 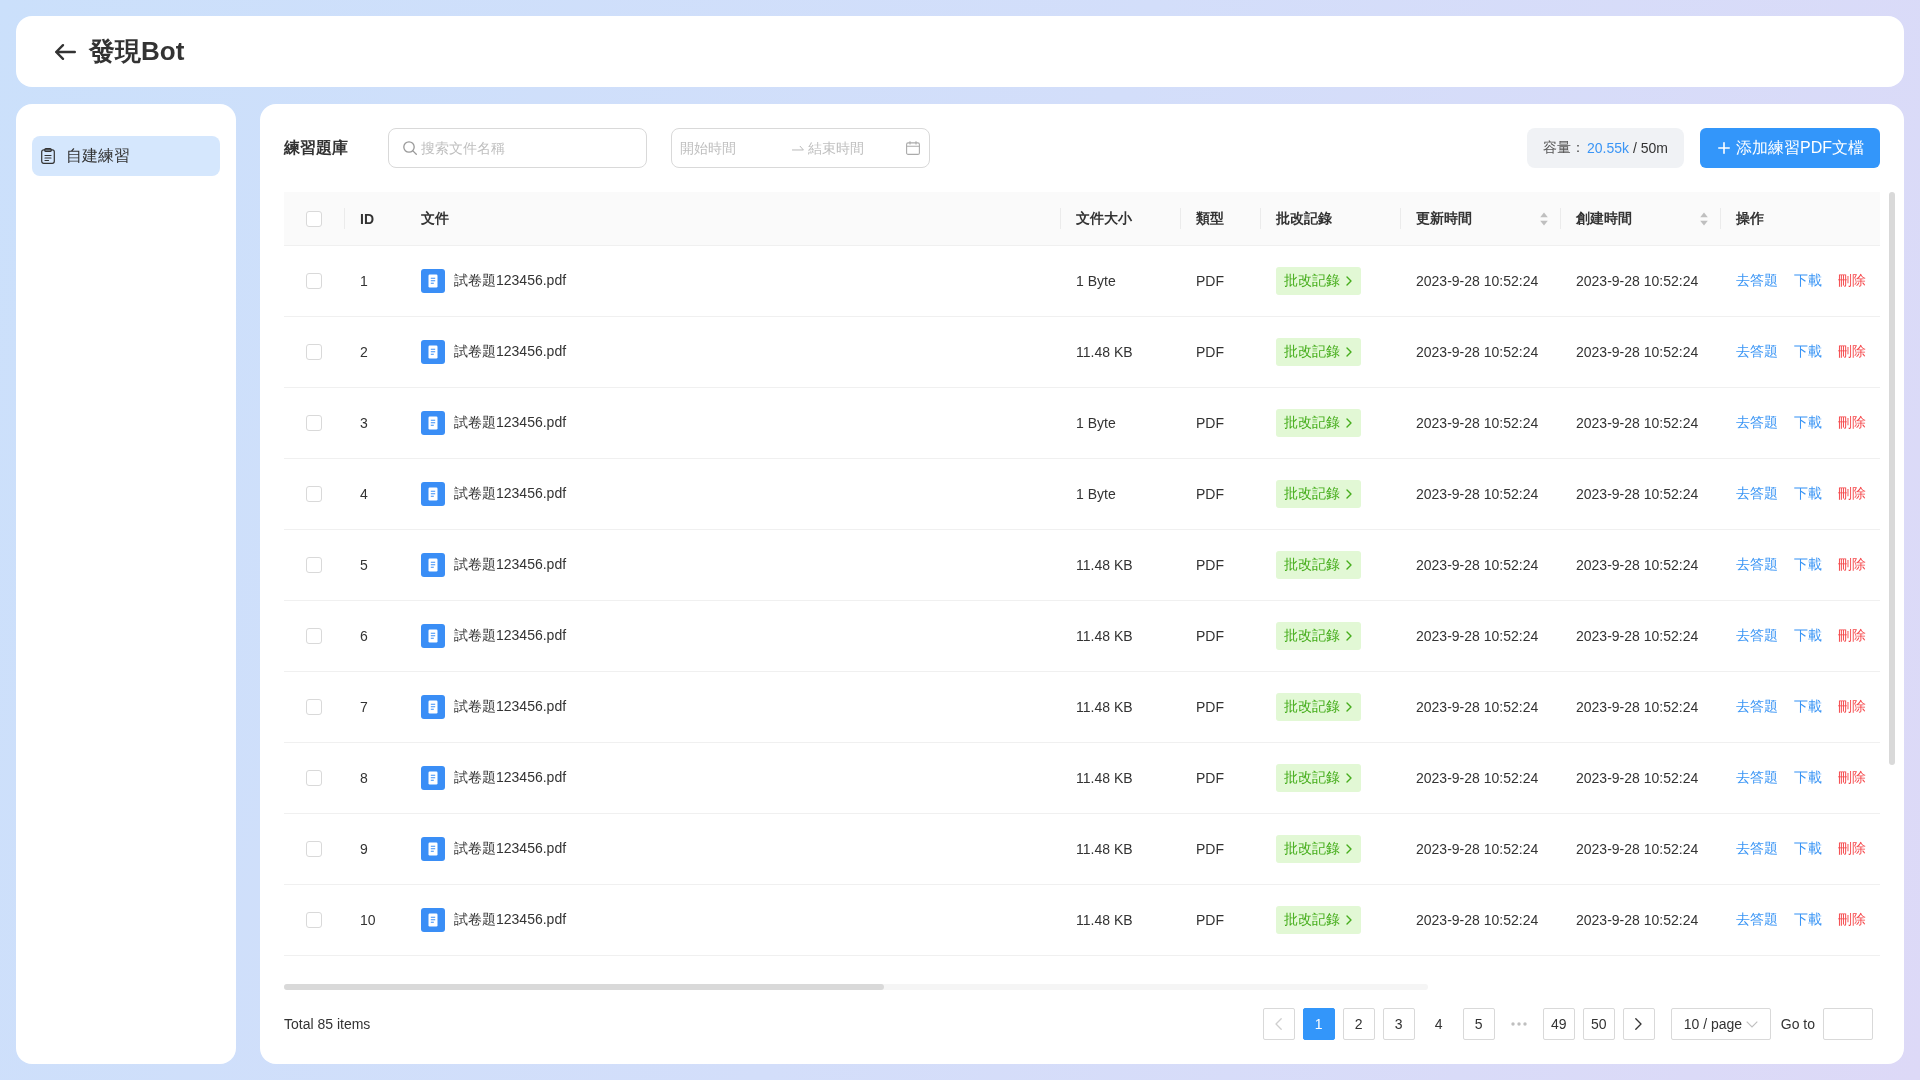 What do you see at coordinates (1398, 1024) in the screenshot?
I see `page-button: 3` at bounding box center [1398, 1024].